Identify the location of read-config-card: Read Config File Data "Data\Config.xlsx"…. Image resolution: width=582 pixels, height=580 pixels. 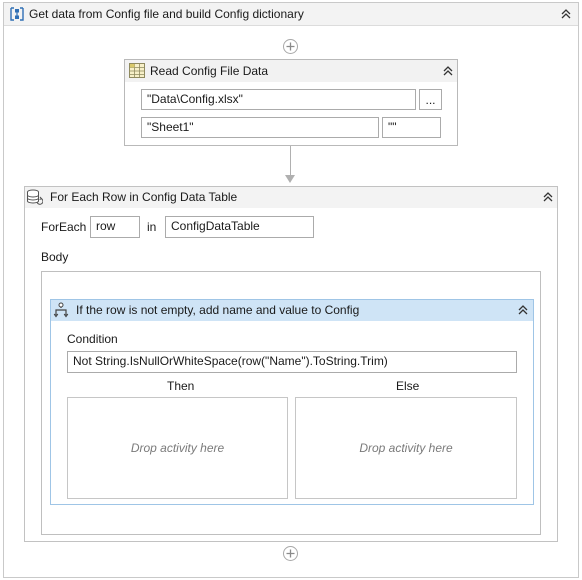
(291, 102).